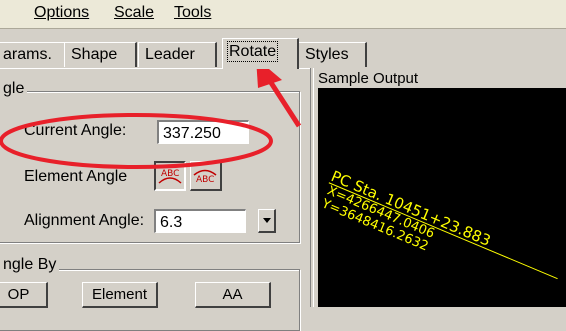 Image resolution: width=566 pixels, height=331 pixels. I want to click on tab-styles: Styles, so click(332, 54).